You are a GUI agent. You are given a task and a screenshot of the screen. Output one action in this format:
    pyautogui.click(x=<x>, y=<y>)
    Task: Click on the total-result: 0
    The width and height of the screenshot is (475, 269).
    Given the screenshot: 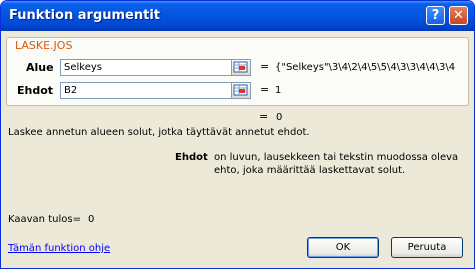 What is the action you would take?
    pyautogui.click(x=279, y=117)
    